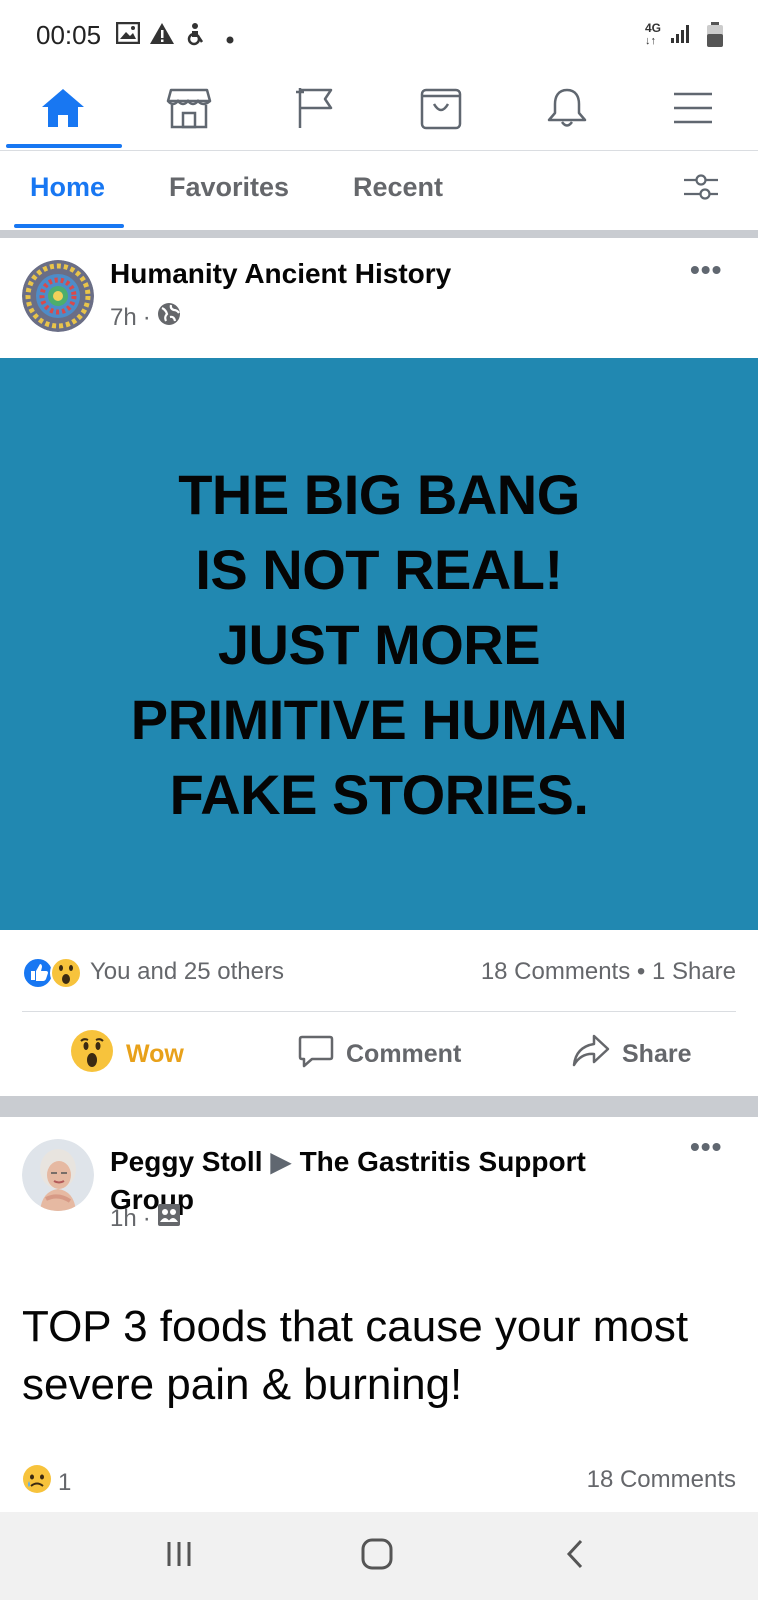  I want to click on post2-avatar, so click(58, 1175).